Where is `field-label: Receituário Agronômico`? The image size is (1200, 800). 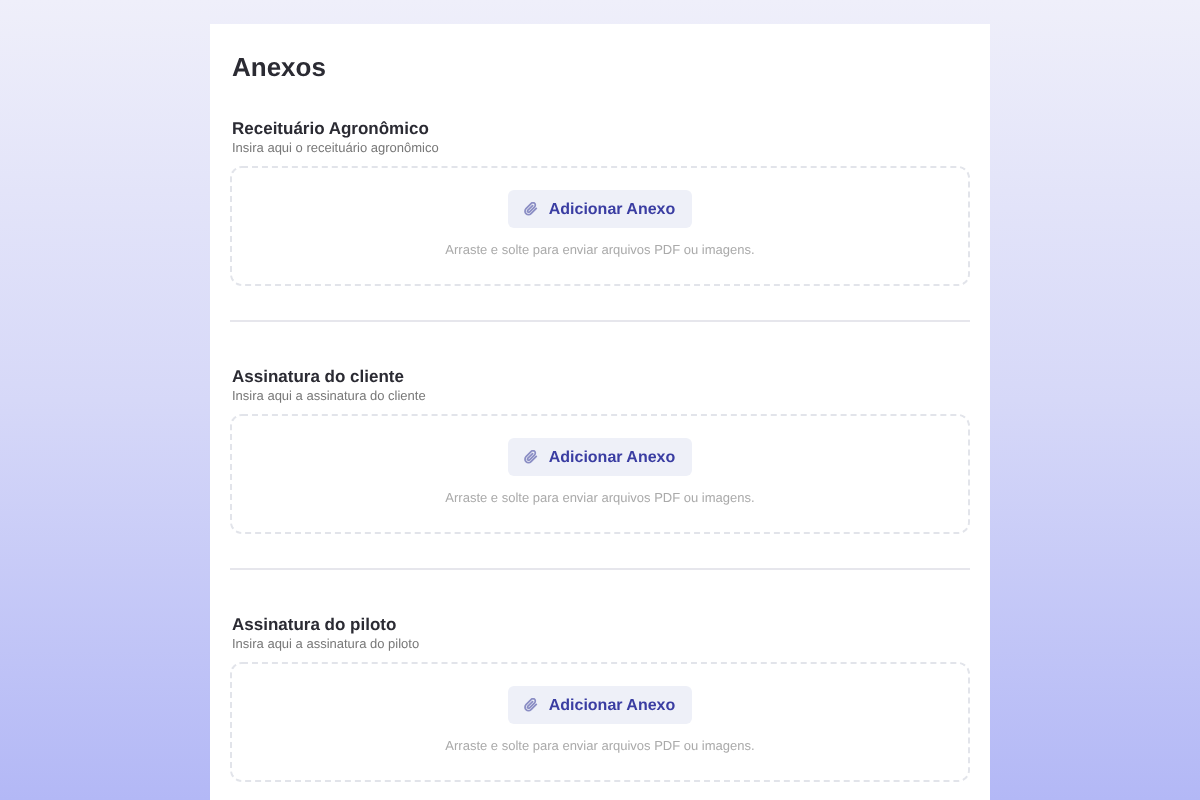 field-label: Receituário Agronômico is located at coordinates (331, 128).